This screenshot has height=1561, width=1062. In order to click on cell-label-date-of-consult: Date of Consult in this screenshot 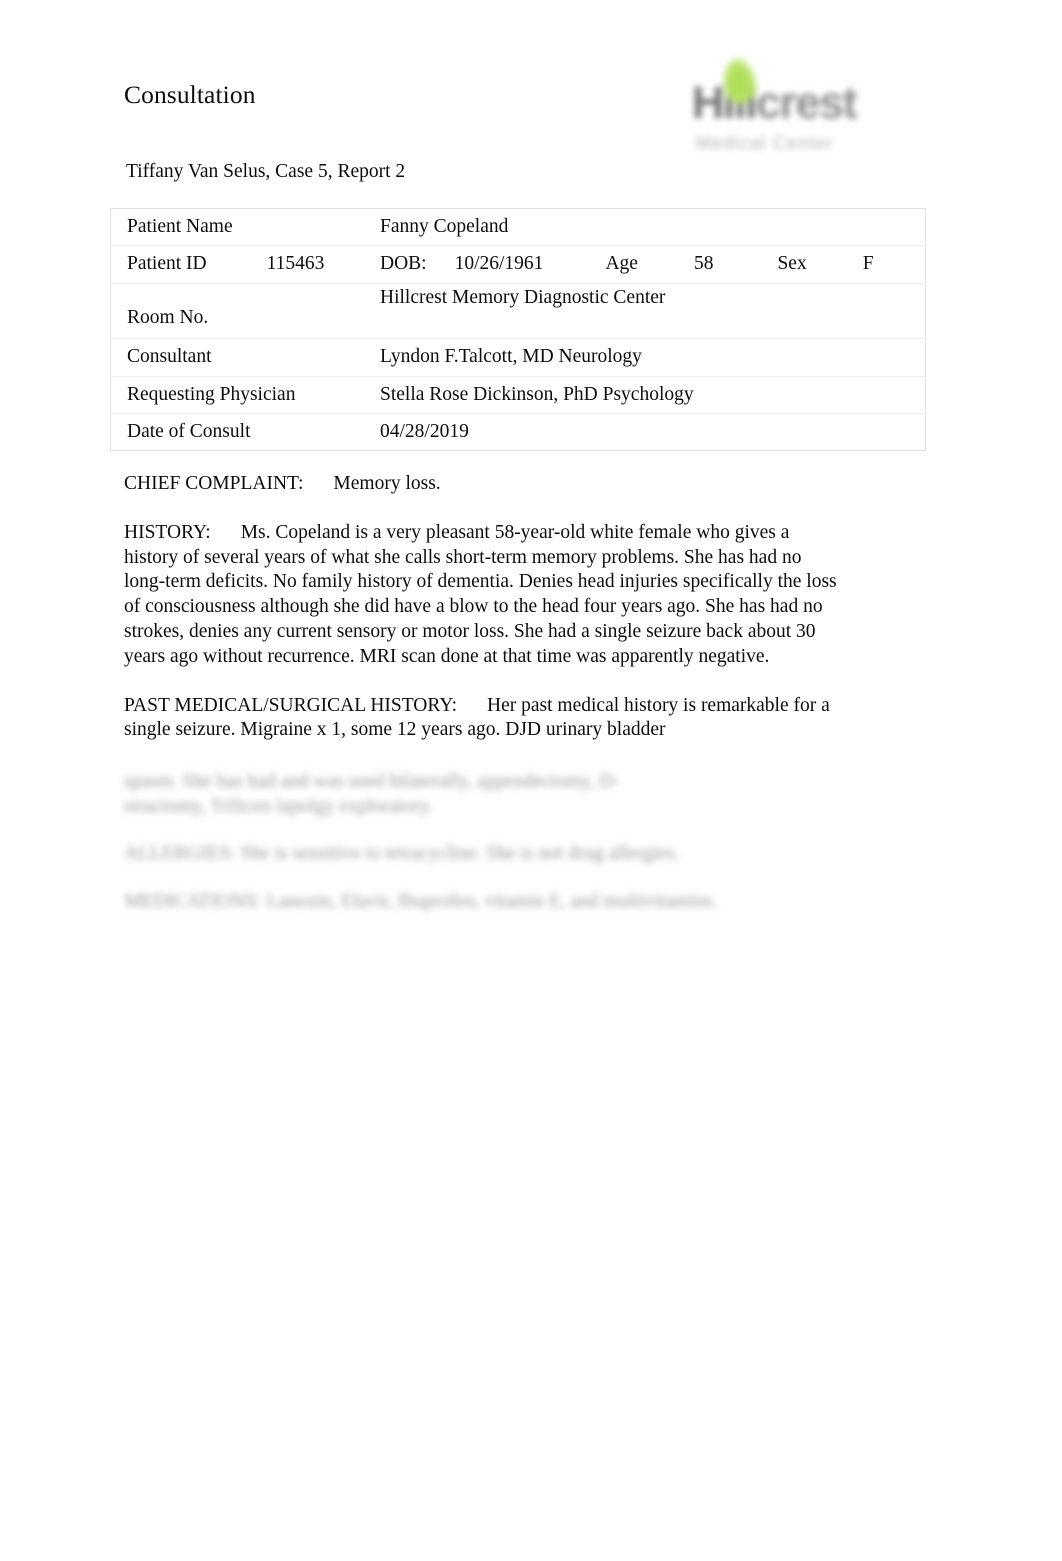, I will do `click(238, 431)`.